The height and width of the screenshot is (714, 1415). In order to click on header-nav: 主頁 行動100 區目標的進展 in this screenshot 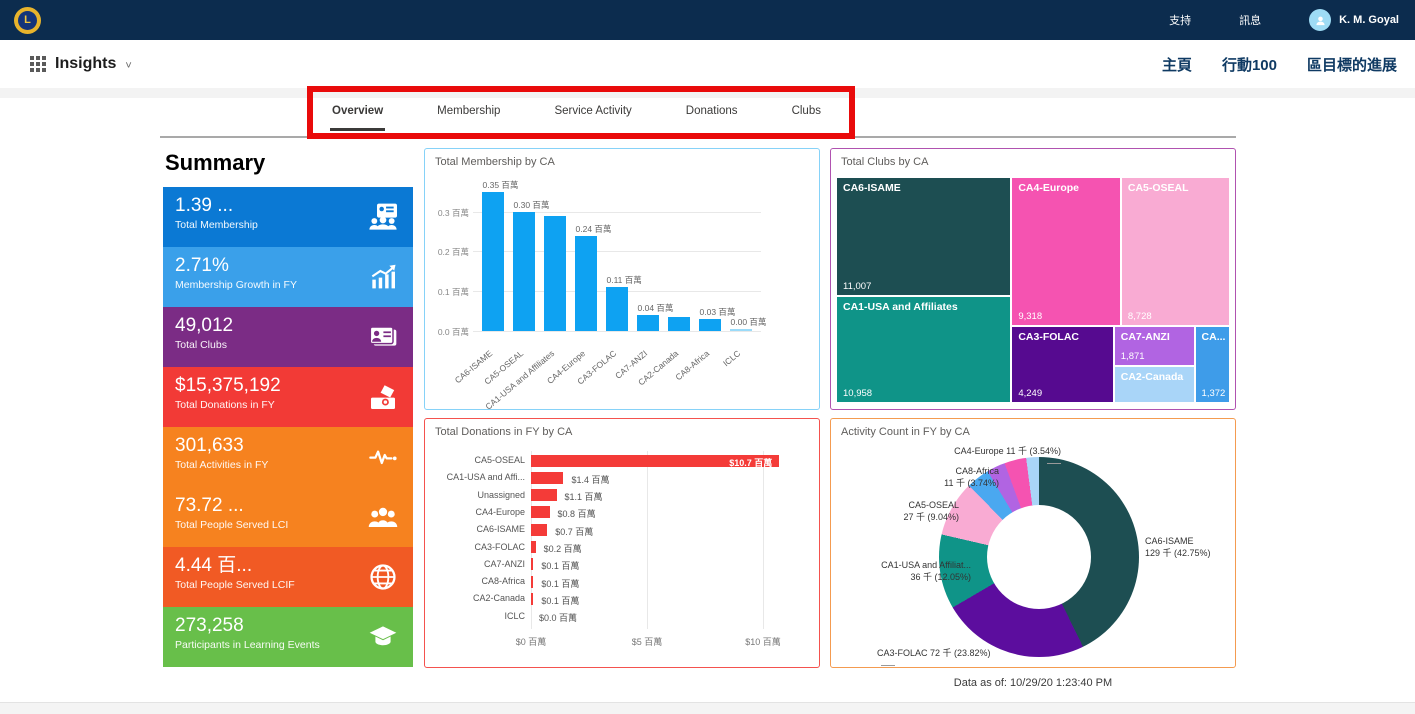, I will do `click(1279, 64)`.